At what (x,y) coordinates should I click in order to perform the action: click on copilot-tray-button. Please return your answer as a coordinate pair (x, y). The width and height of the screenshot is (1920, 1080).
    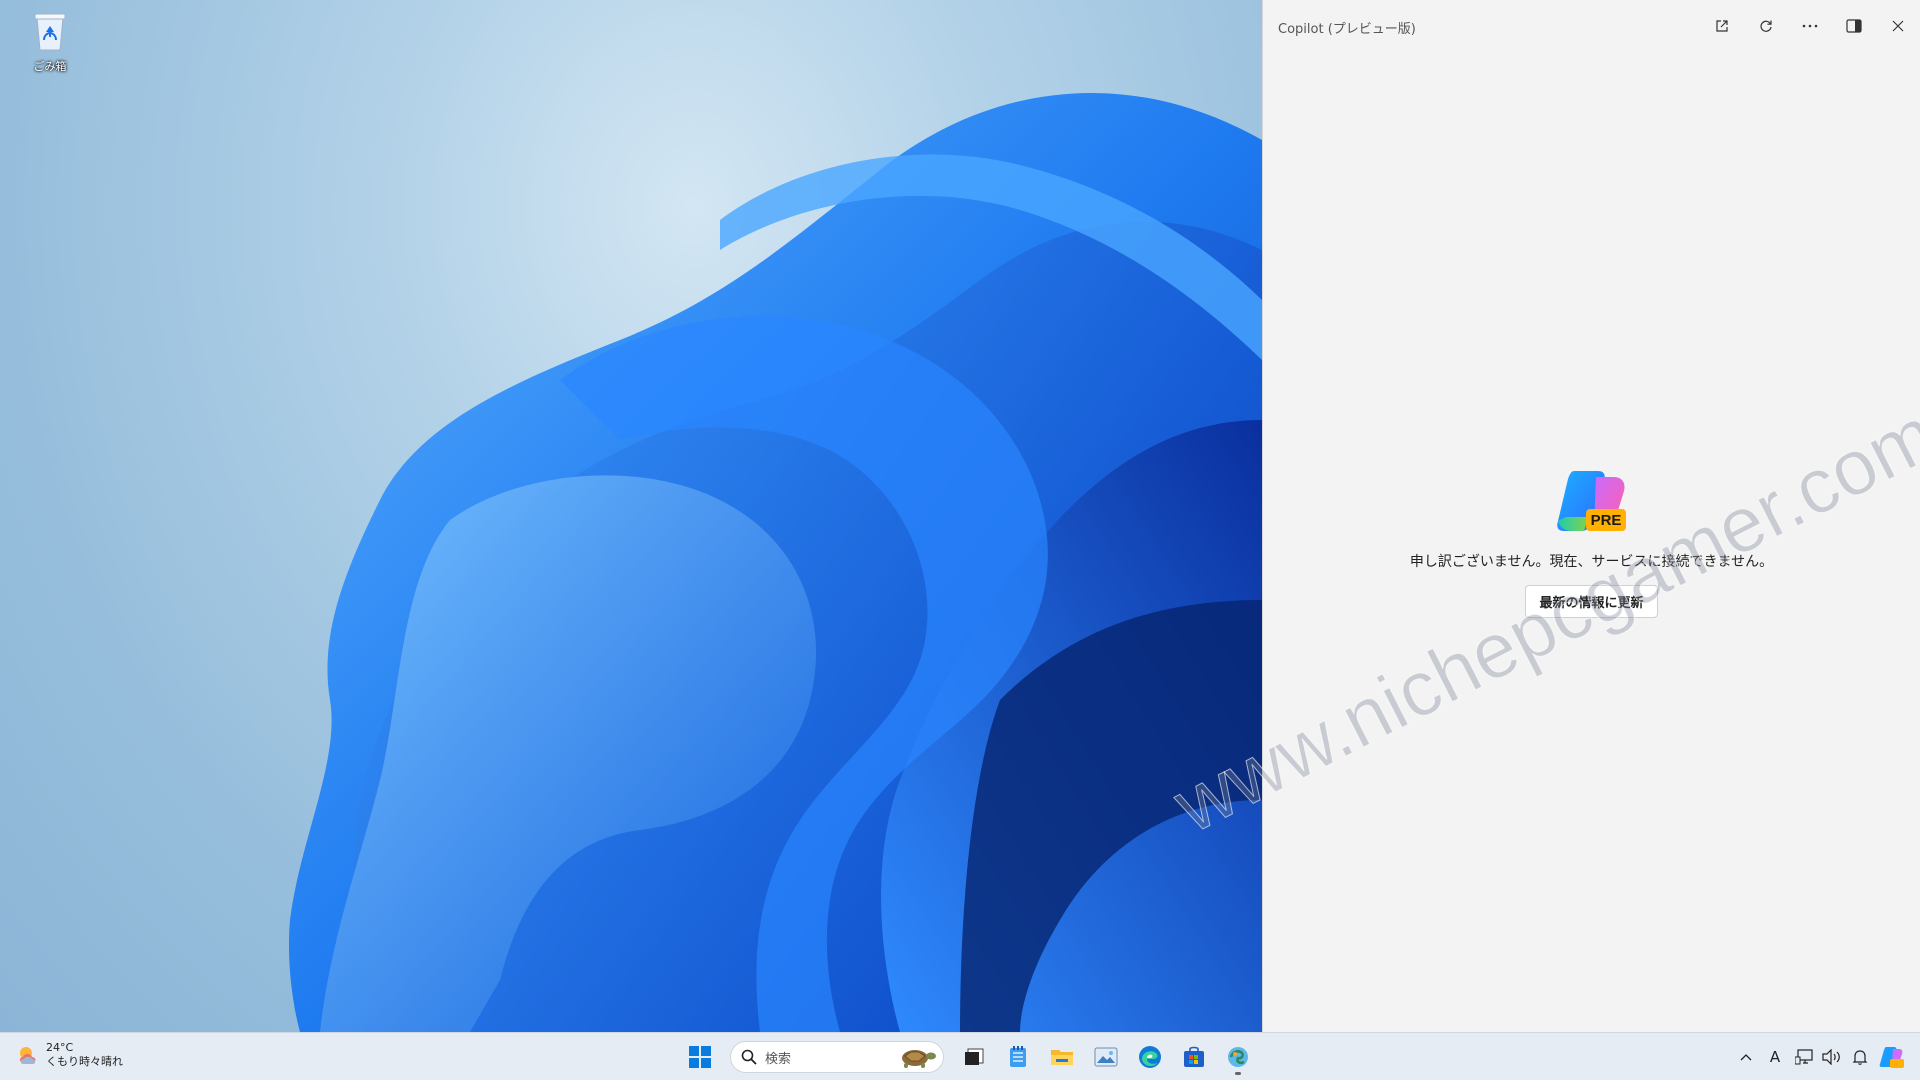
    Looking at the image, I should click on (1892, 1057).